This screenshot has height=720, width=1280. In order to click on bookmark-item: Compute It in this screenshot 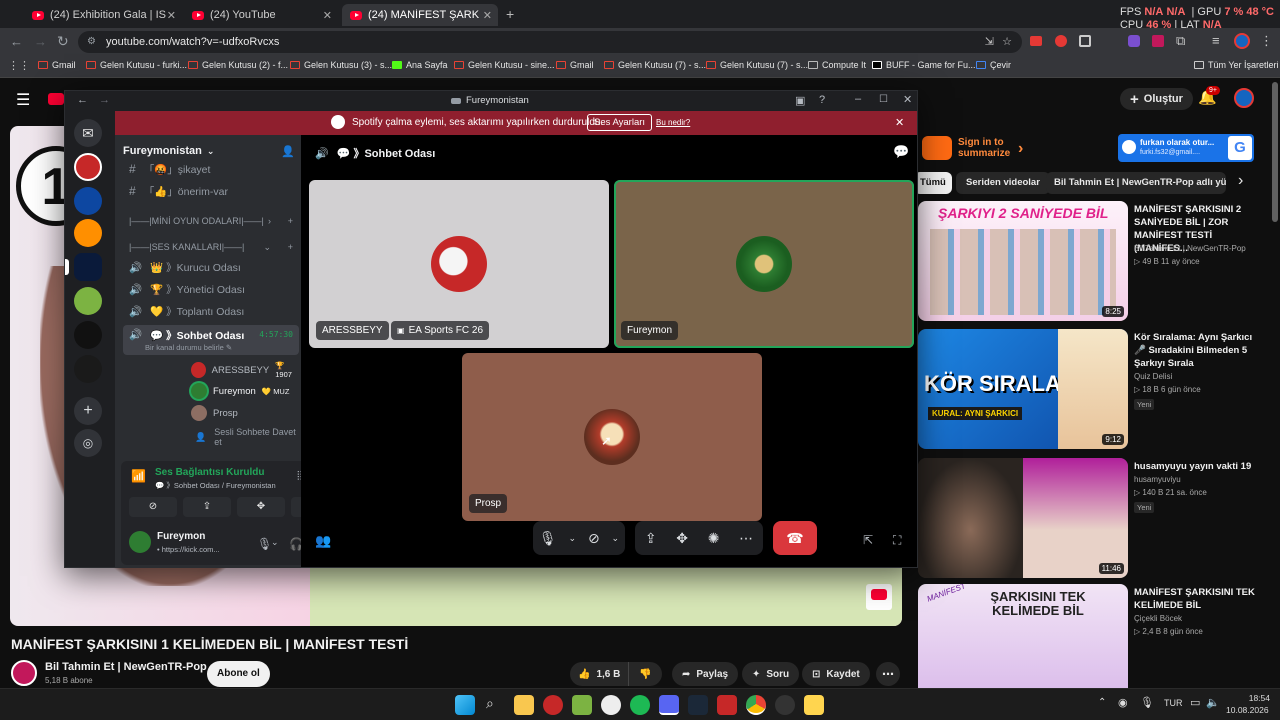, I will do `click(837, 65)`.